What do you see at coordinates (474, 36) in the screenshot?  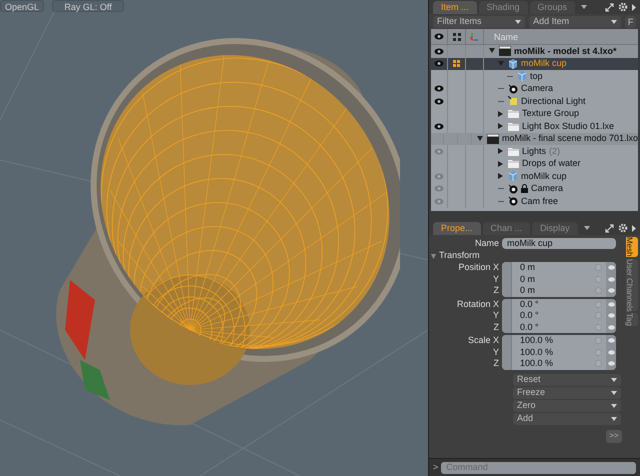 I see `axis-icon` at bounding box center [474, 36].